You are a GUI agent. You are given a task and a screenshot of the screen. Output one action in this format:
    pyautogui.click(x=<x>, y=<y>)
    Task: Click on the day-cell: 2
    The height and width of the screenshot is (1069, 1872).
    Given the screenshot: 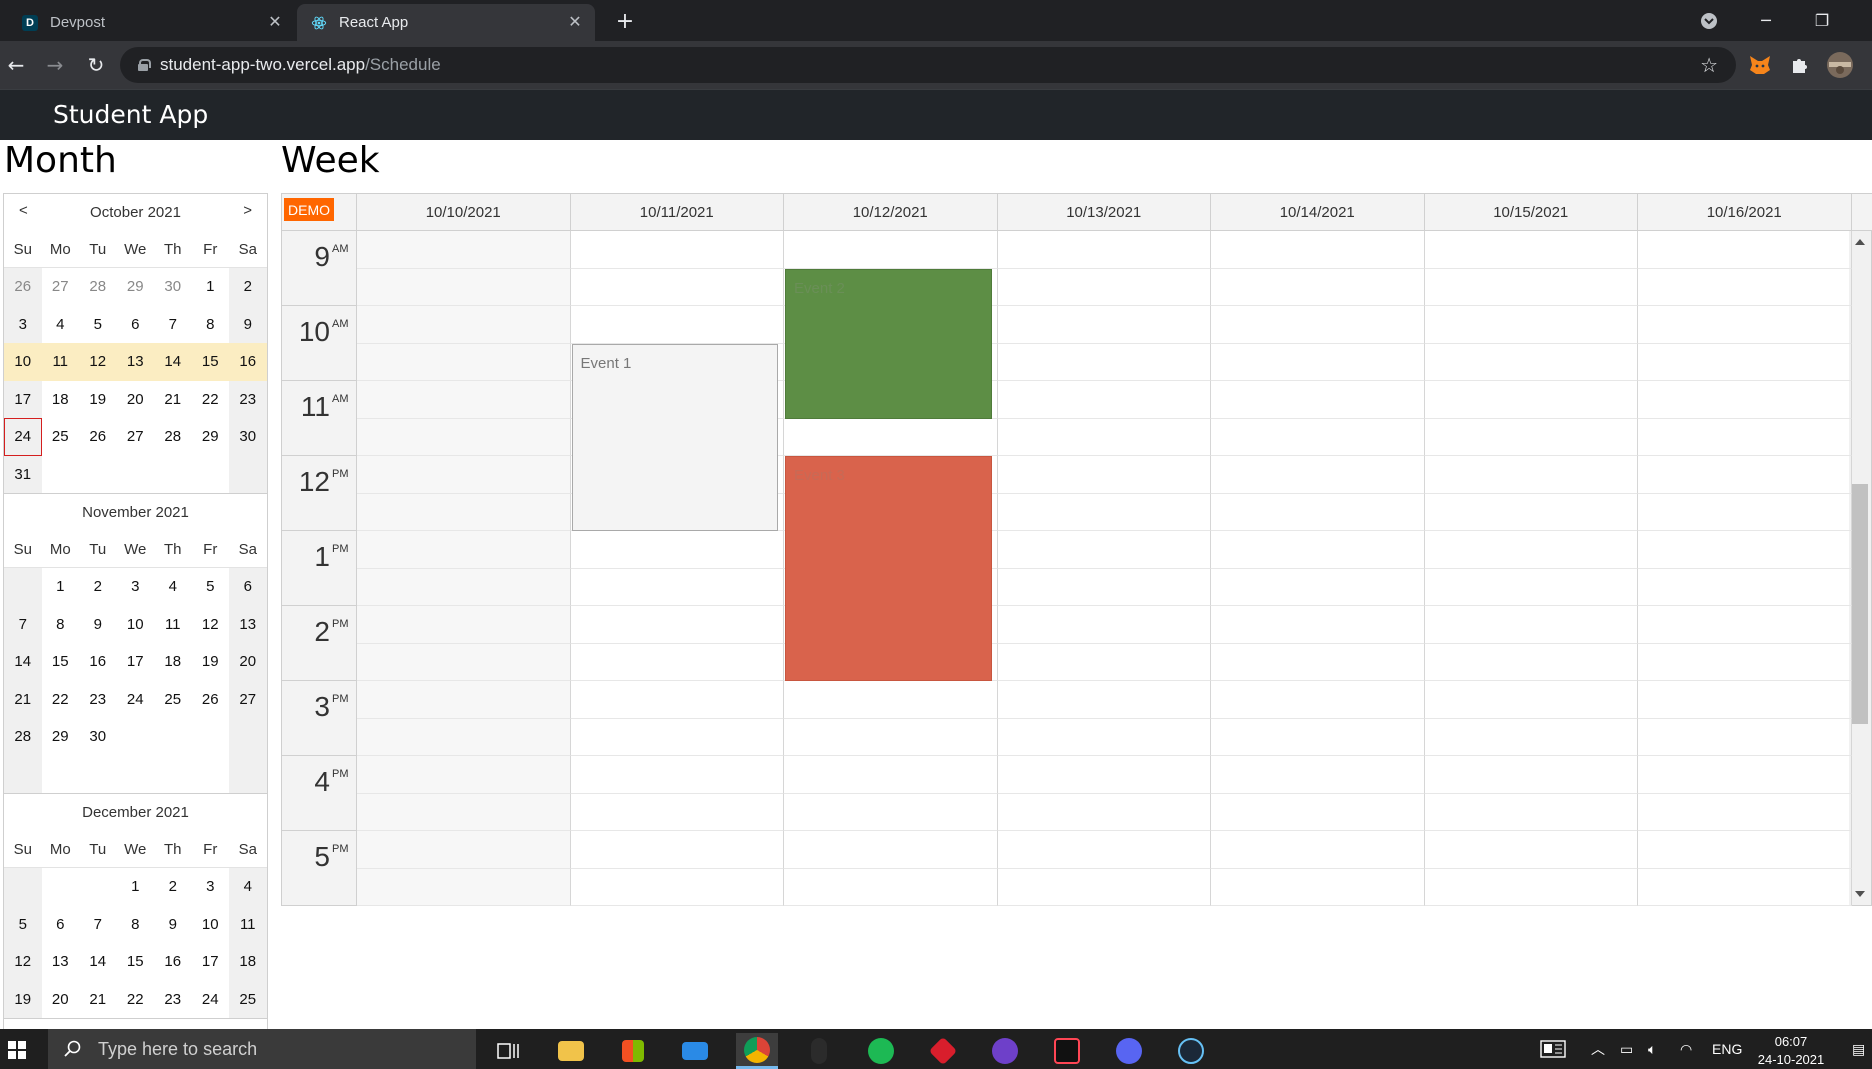 What is the action you would take?
    pyautogui.click(x=98, y=587)
    